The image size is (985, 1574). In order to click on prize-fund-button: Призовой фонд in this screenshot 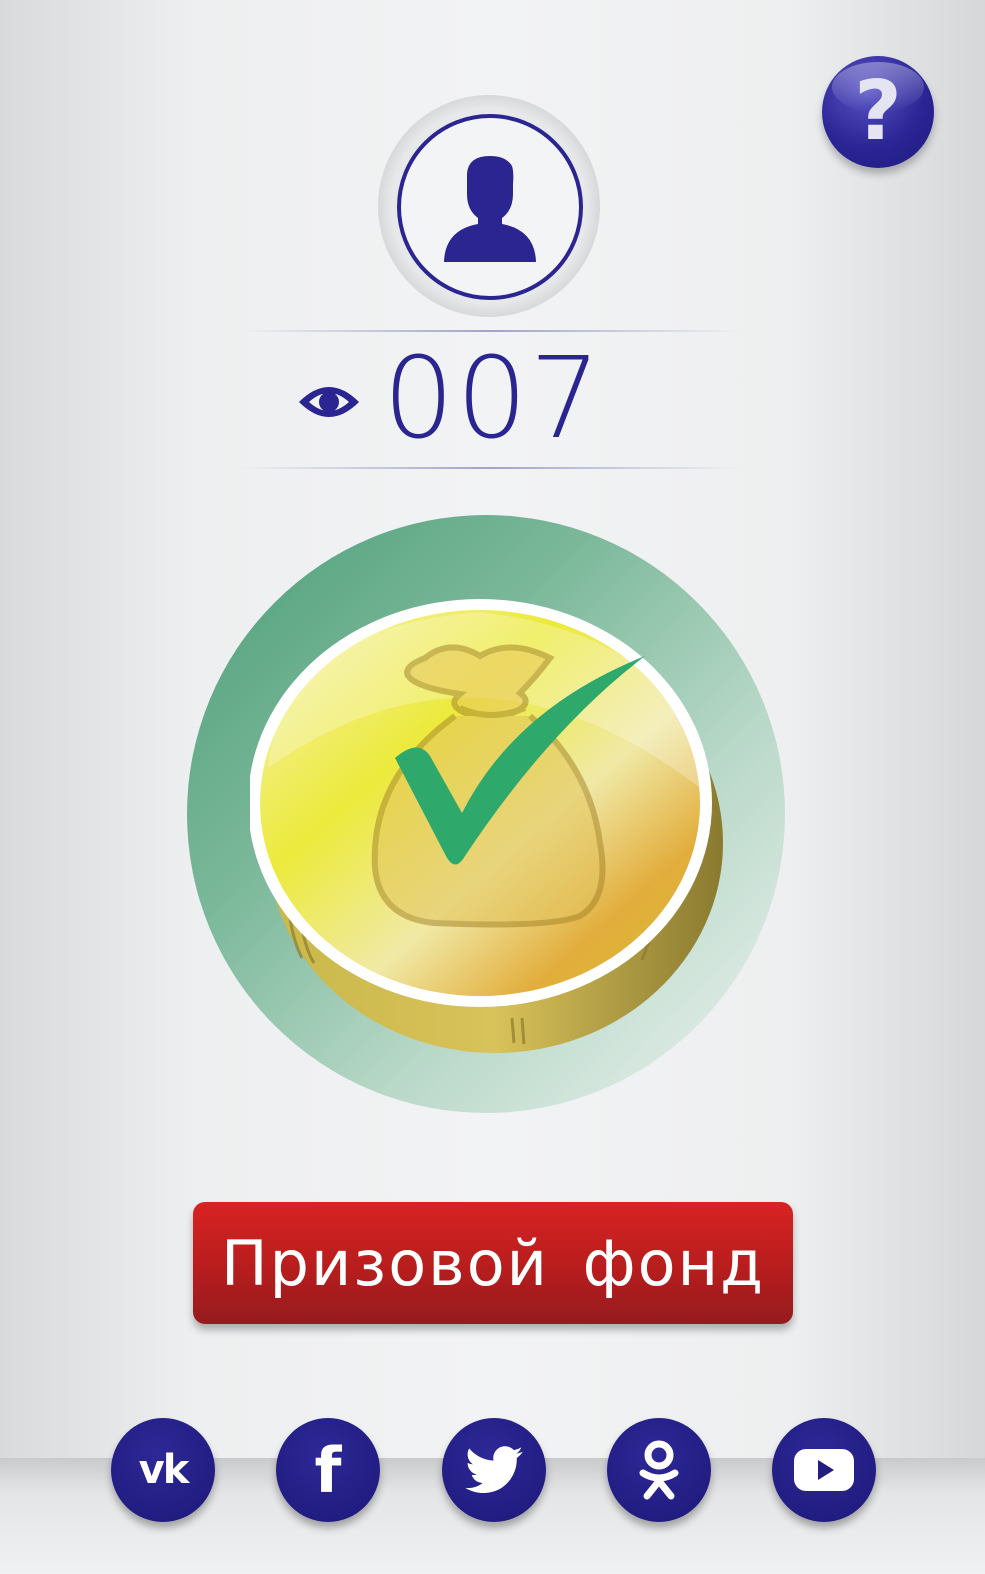, I will do `click(493, 1263)`.